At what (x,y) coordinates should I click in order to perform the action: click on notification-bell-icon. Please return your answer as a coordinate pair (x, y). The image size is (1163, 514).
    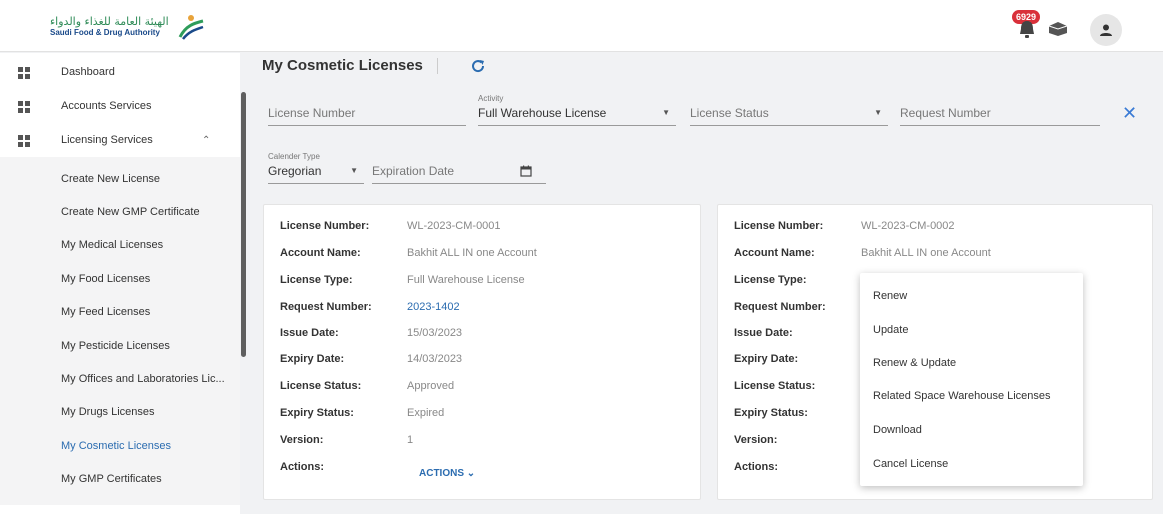
    Looking at the image, I should click on (1027, 29).